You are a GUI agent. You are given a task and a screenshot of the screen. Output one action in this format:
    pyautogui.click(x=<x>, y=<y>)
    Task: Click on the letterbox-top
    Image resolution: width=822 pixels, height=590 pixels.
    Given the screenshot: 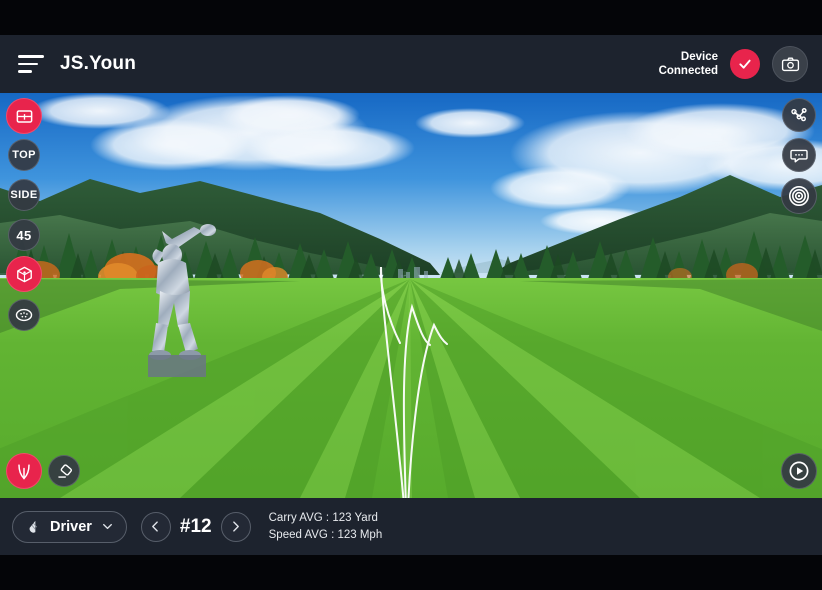 What is the action you would take?
    pyautogui.click(x=411, y=17)
    